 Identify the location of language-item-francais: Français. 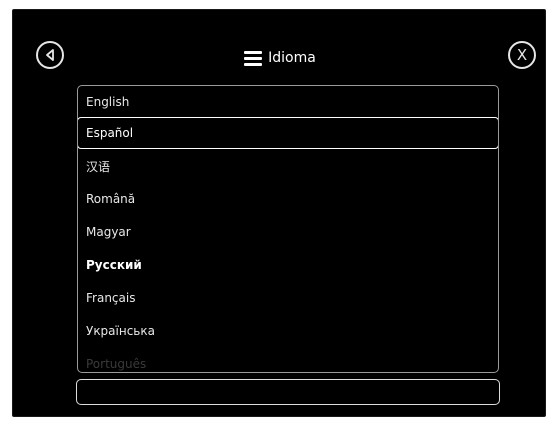
(288, 298).